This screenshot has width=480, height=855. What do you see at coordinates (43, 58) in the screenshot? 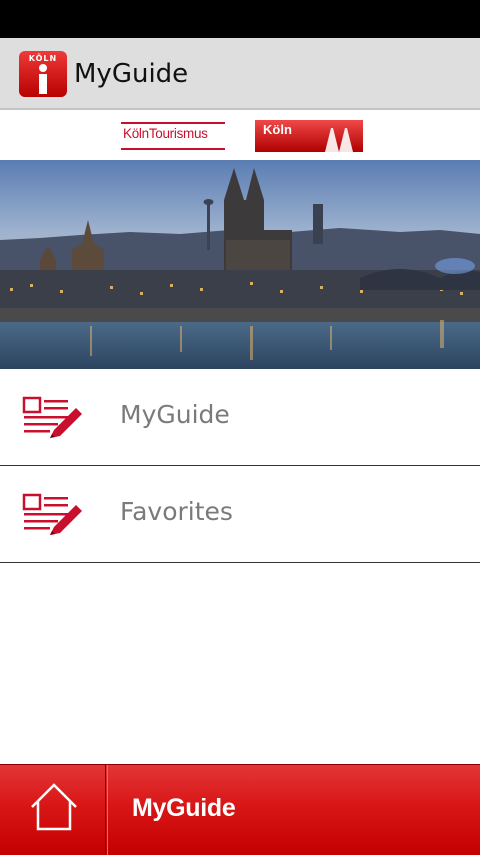
I see `svg-text: KÖLN` at bounding box center [43, 58].